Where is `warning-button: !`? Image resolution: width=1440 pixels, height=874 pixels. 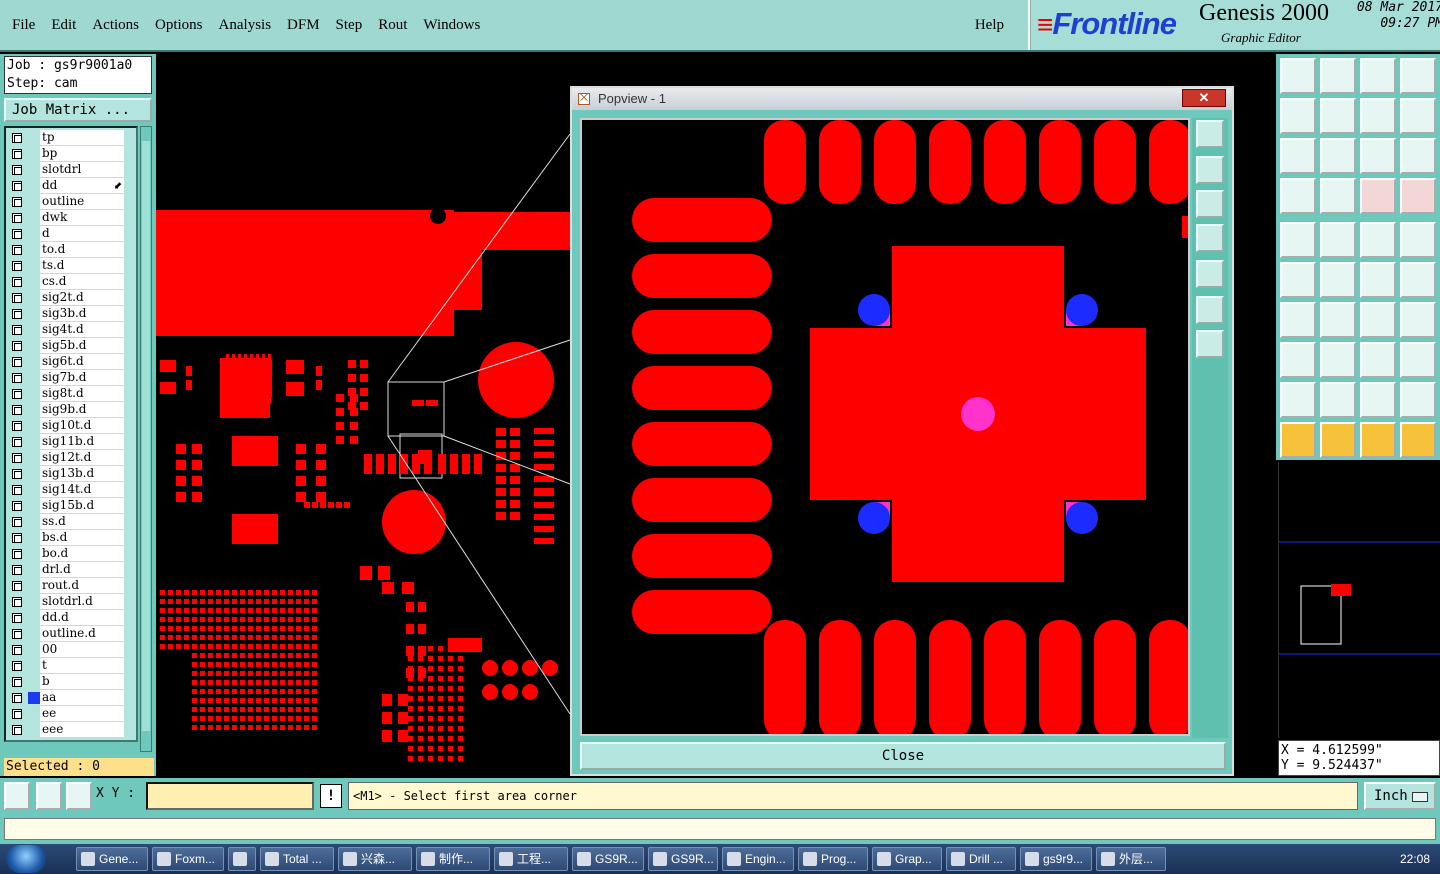
warning-button: ! is located at coordinates (331, 796).